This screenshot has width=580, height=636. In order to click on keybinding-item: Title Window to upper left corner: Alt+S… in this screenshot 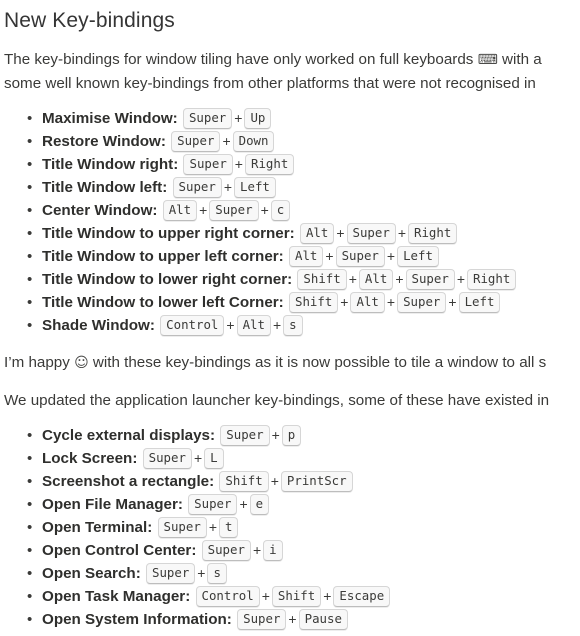, I will do `click(292, 256)`.